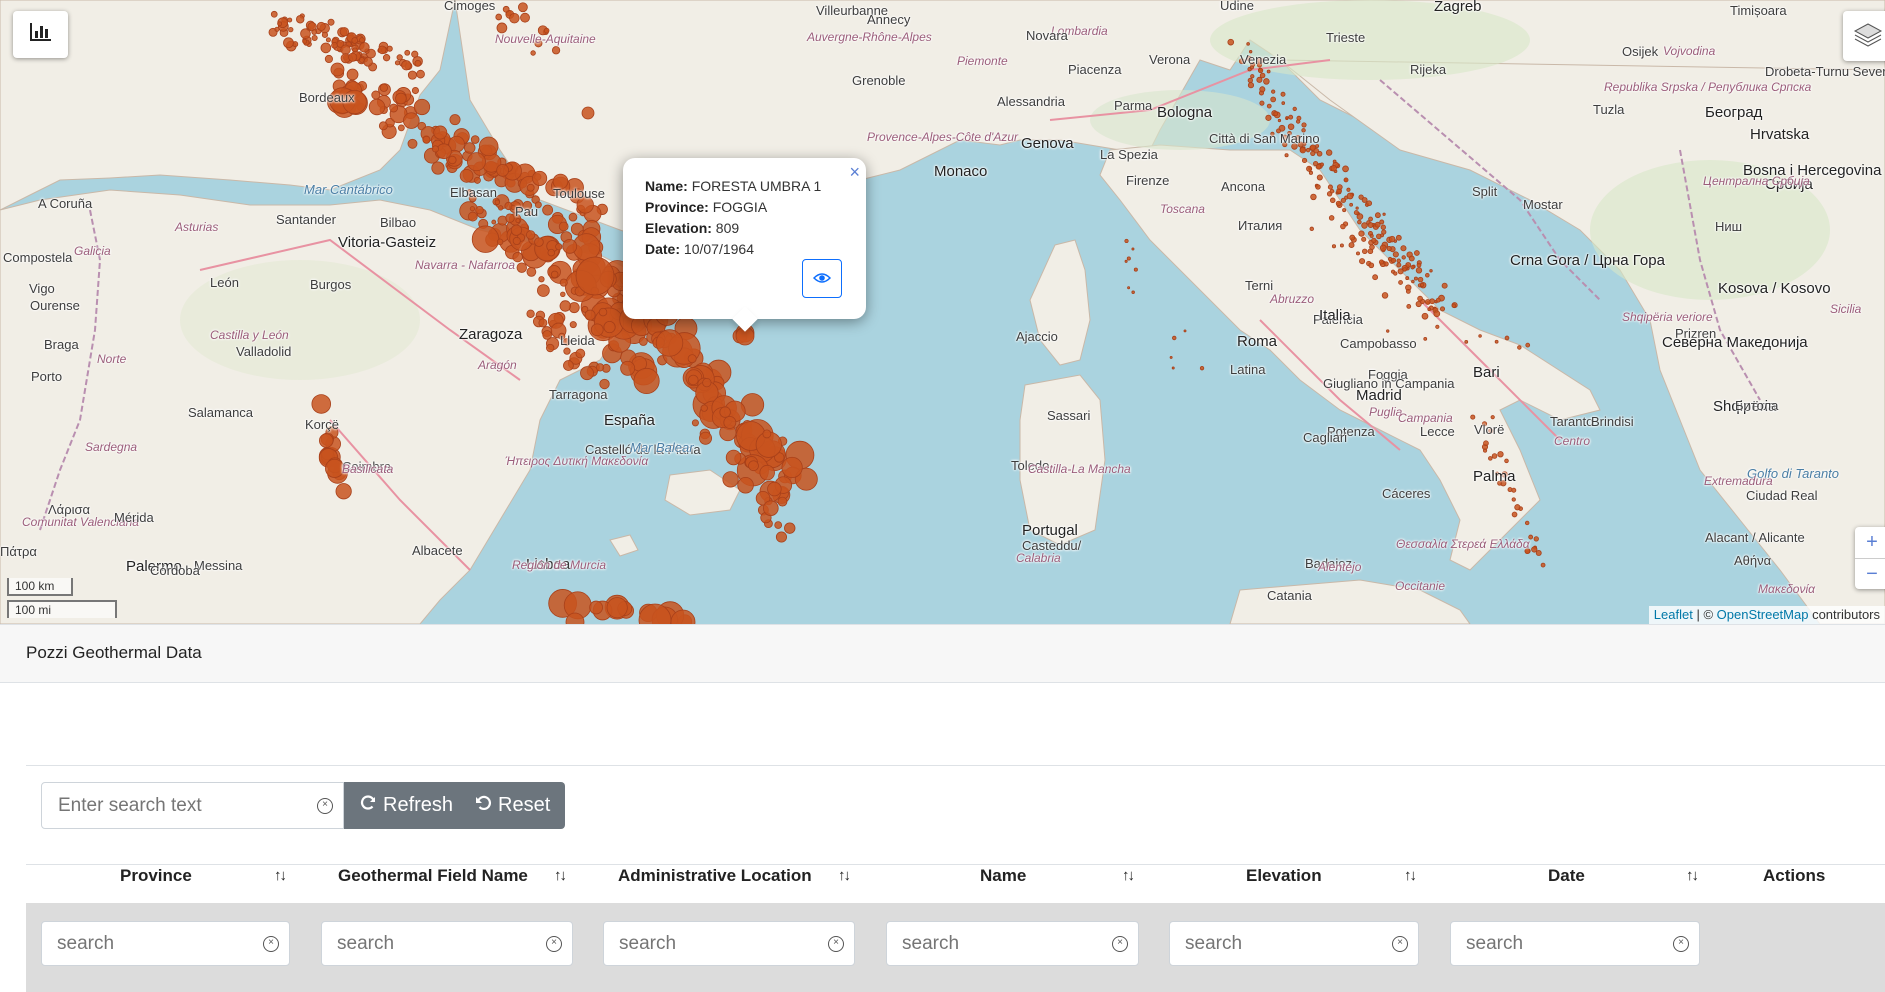 The height and width of the screenshot is (992, 1885). What do you see at coordinates (271, 943) in the screenshot?
I see `clear-filter-icon: ×` at bounding box center [271, 943].